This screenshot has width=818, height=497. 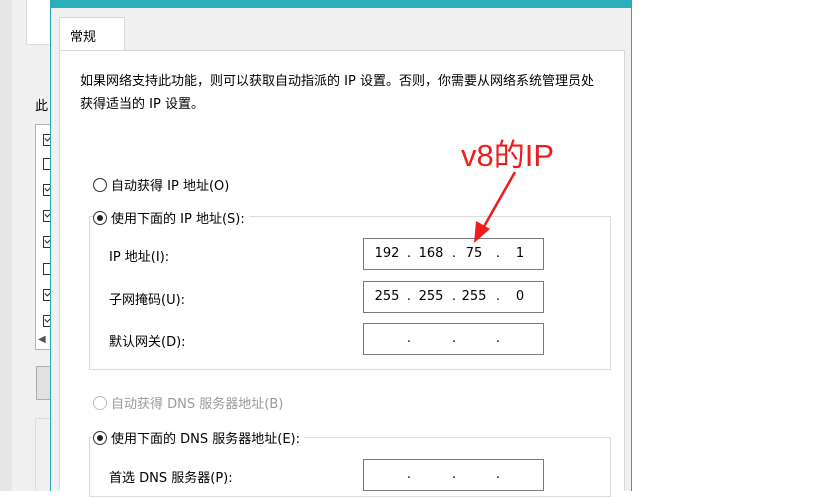 I want to click on default-gateway-input: . . ., so click(x=453, y=339).